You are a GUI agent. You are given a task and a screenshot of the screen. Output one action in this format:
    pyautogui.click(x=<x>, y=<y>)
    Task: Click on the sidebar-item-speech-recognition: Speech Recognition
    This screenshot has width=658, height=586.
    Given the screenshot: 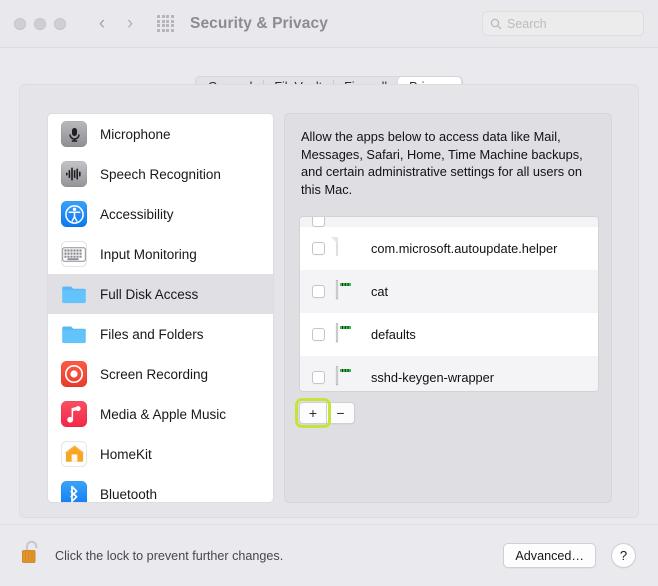 What is the action you would take?
    pyautogui.click(x=160, y=174)
    